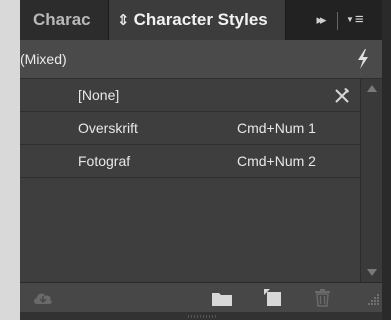  Describe the element at coordinates (371, 180) in the screenshot. I see `vertical-scrollbar` at that location.